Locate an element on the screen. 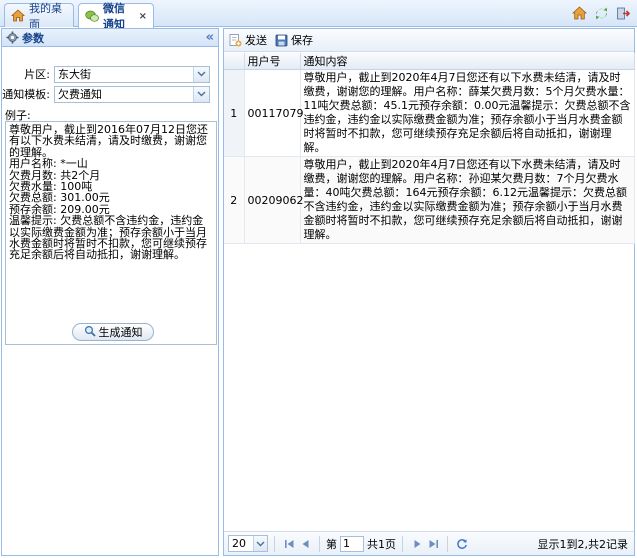  row-number: 2 is located at coordinates (234, 200).